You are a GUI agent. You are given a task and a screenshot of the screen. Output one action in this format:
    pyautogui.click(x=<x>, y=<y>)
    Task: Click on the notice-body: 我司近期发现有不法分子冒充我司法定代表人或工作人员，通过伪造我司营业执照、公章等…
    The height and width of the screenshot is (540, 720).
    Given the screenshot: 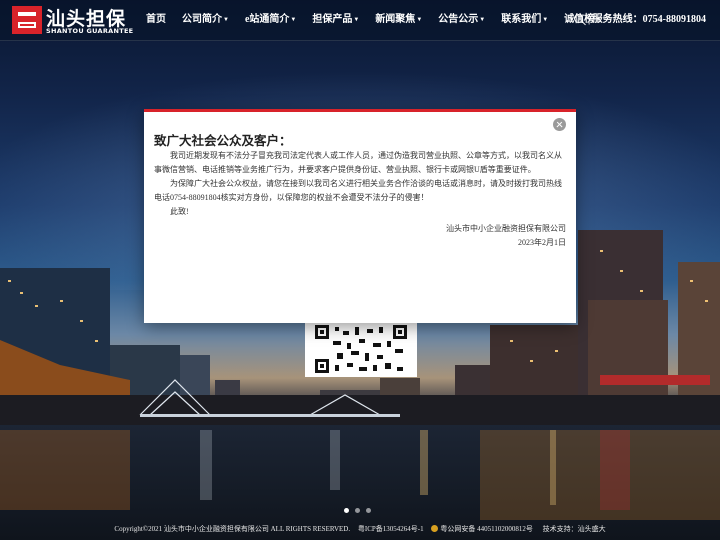 What is the action you would take?
    pyautogui.click(x=360, y=184)
    